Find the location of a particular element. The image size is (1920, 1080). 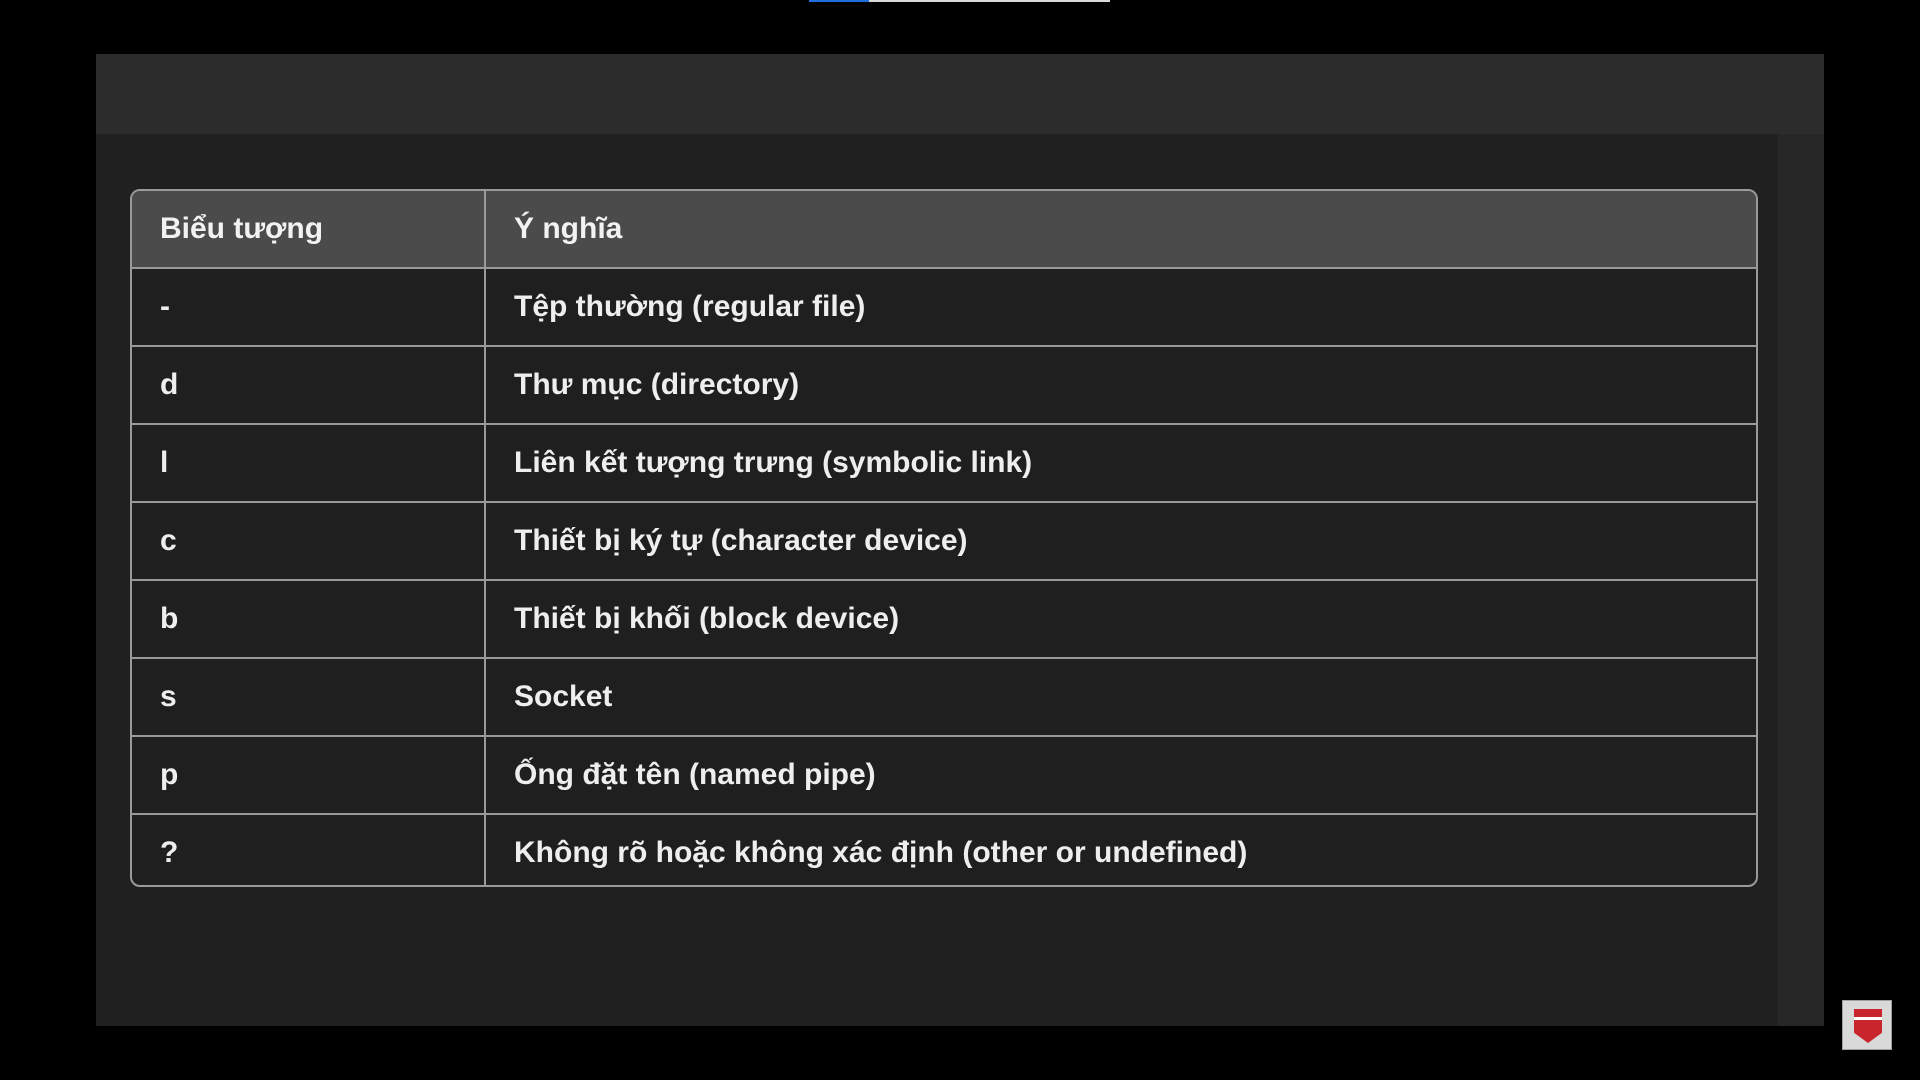

table-row: s Socket is located at coordinates (944, 697).